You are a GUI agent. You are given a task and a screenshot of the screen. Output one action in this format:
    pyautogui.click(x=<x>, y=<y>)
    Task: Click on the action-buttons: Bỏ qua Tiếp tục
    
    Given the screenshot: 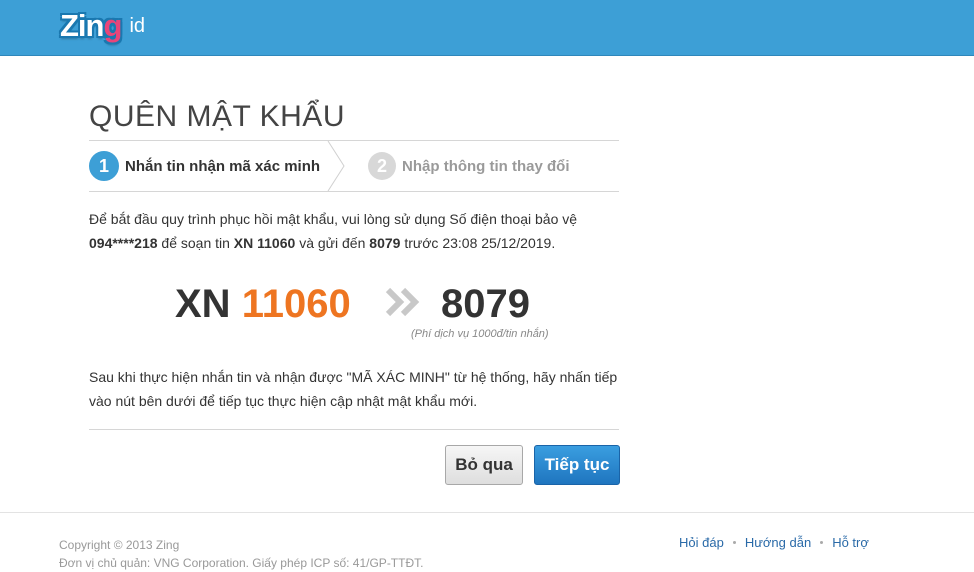 What is the action you would take?
    pyautogui.click(x=354, y=472)
    